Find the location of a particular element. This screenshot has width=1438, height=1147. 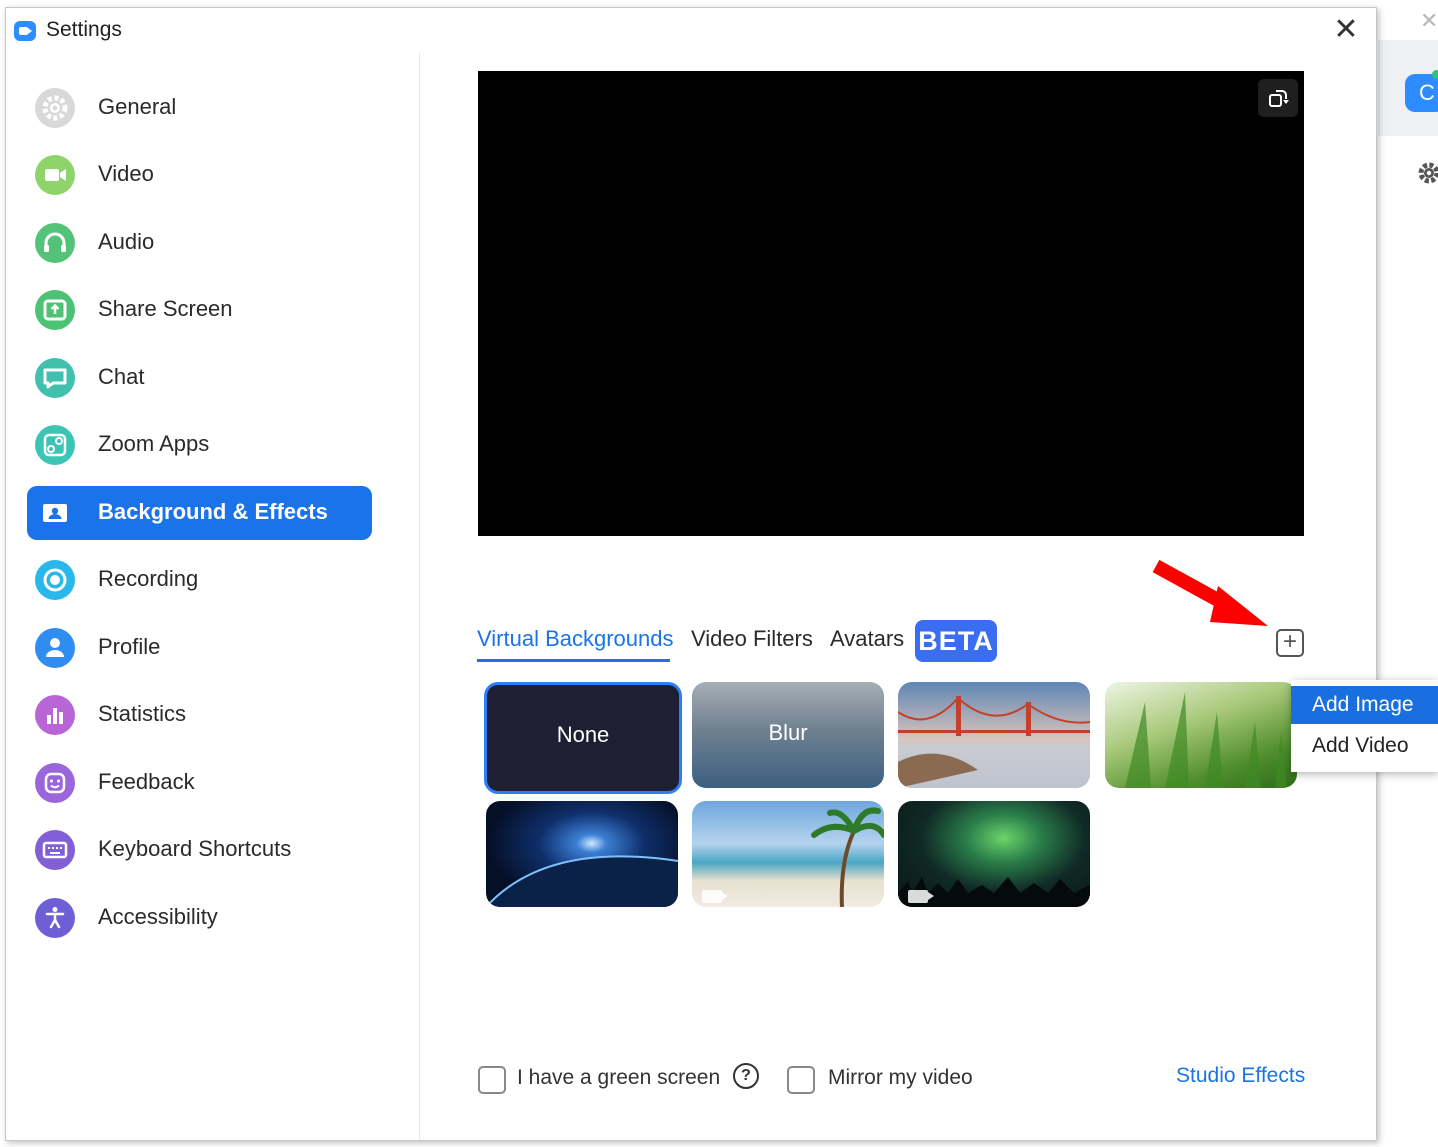

mirror-video-checkbox is located at coordinates (801, 1080).